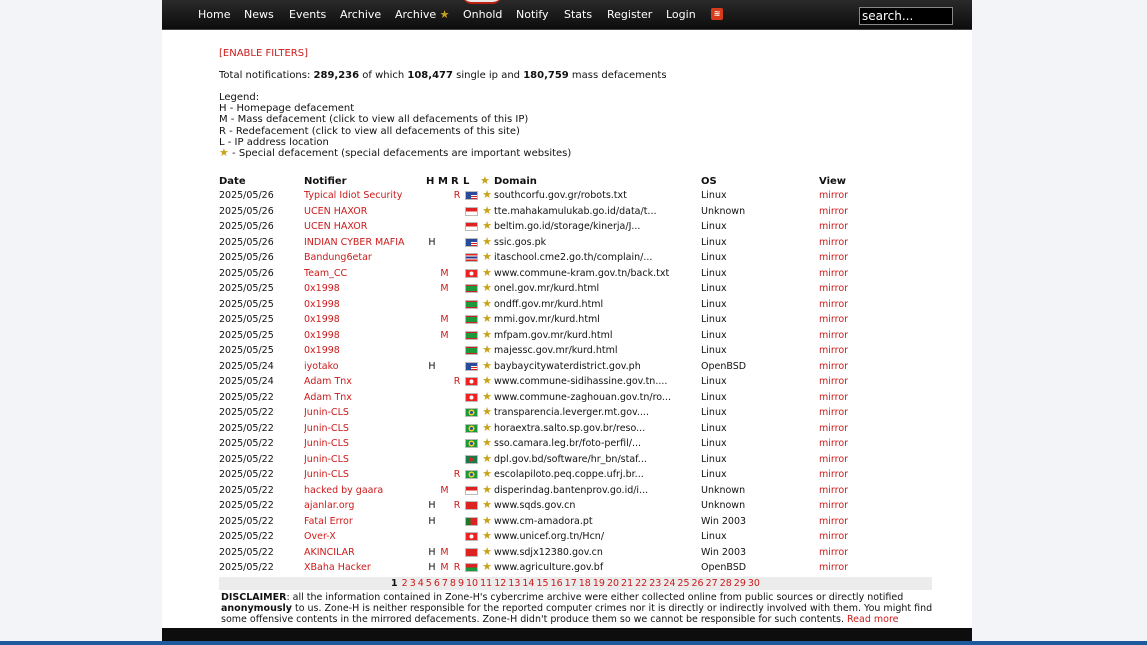  I want to click on row-notifier: hacked by gaara, so click(365, 491).